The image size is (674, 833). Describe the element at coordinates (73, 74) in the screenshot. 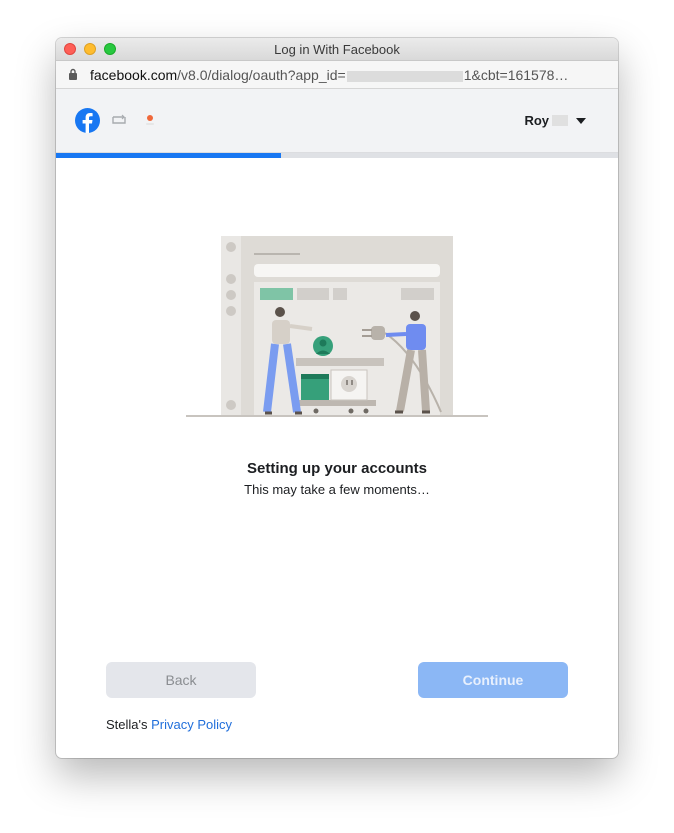

I see `lock-icon` at that location.